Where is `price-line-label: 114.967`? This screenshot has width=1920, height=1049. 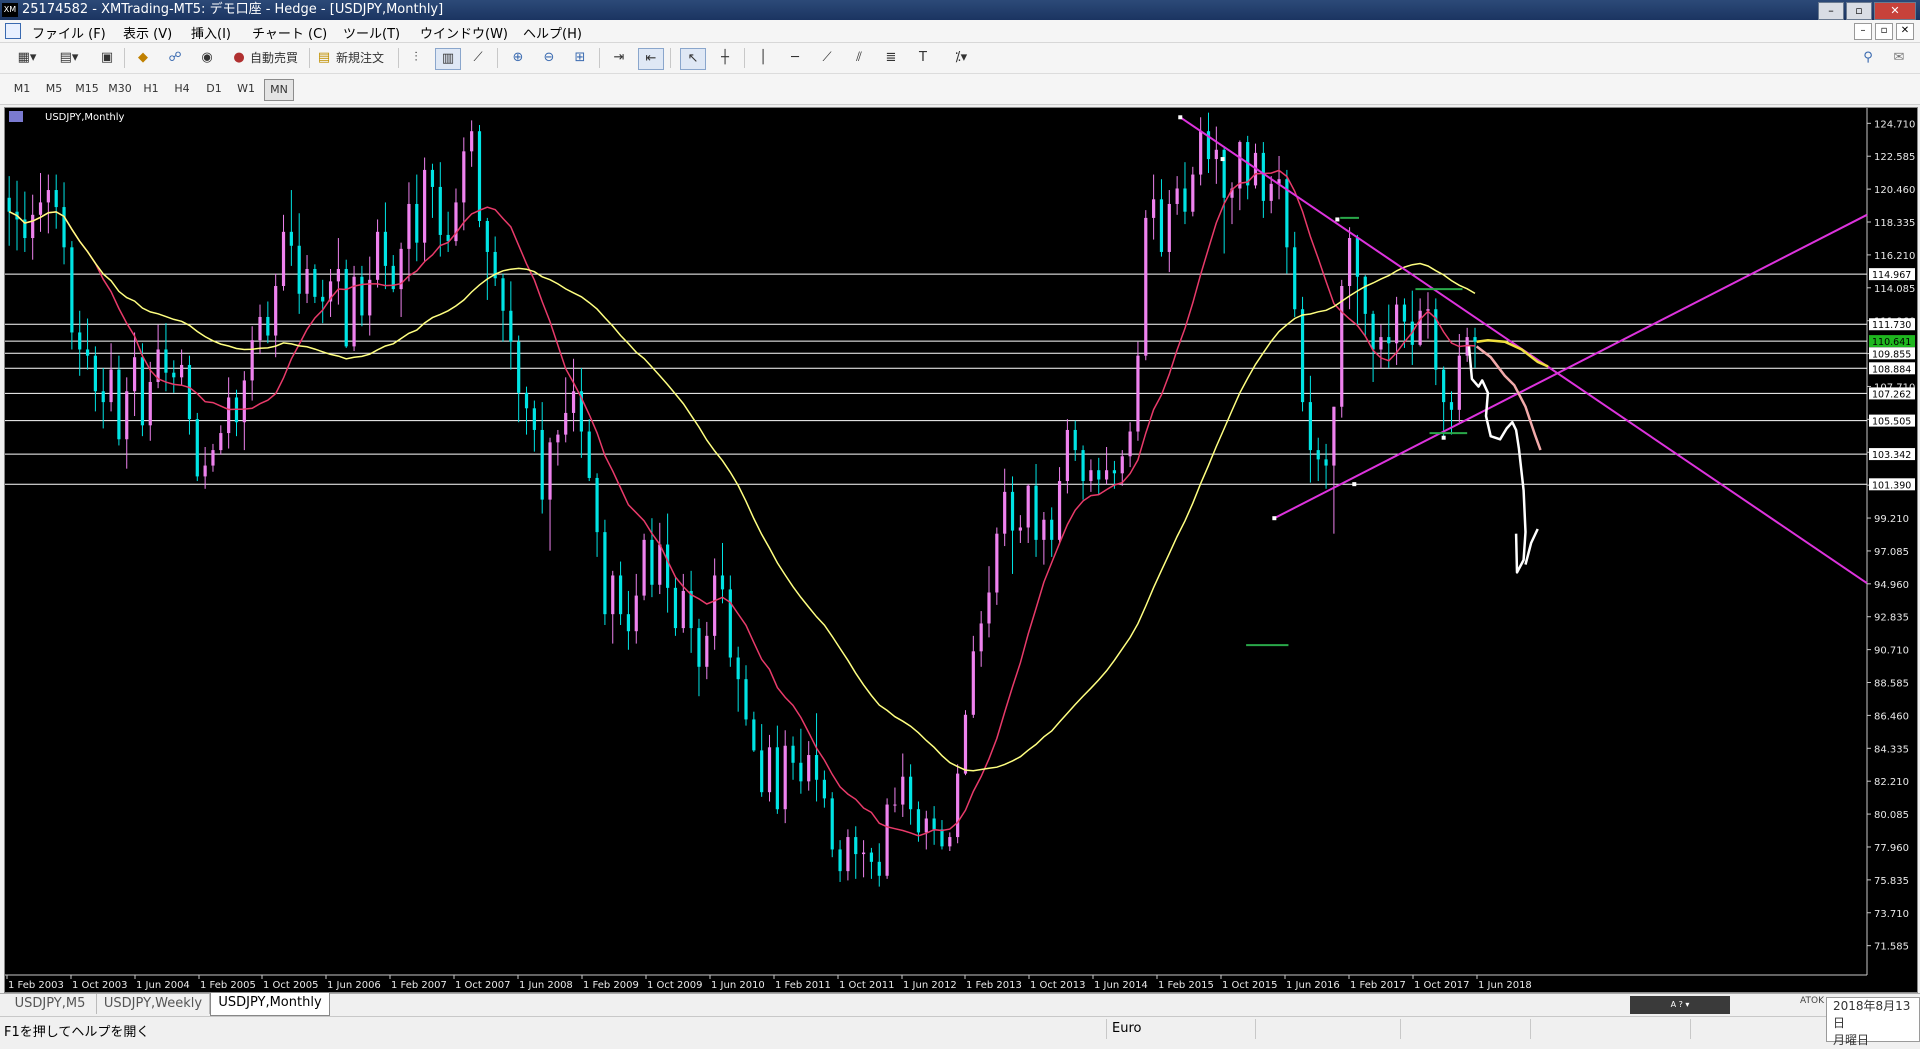
price-line-label: 114.967 is located at coordinates (1891, 275).